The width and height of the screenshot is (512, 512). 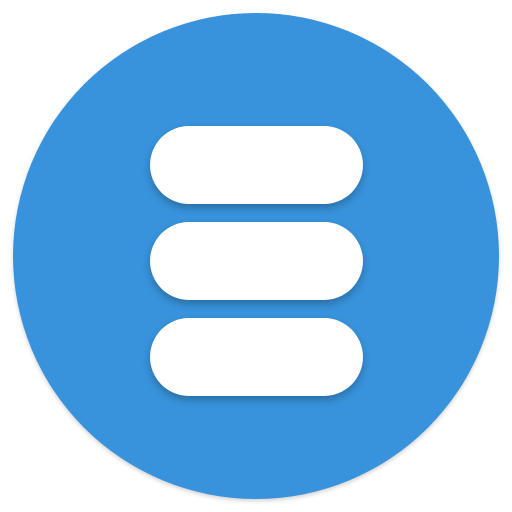 I want to click on menu-bar-bottom, so click(x=256, y=357).